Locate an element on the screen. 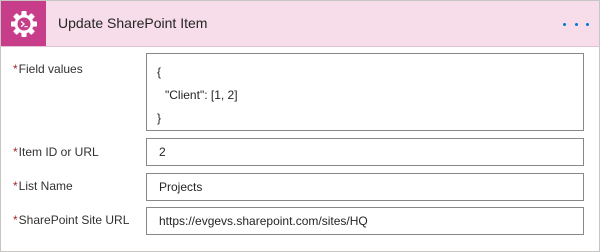  json-line: } is located at coordinates (159, 118).